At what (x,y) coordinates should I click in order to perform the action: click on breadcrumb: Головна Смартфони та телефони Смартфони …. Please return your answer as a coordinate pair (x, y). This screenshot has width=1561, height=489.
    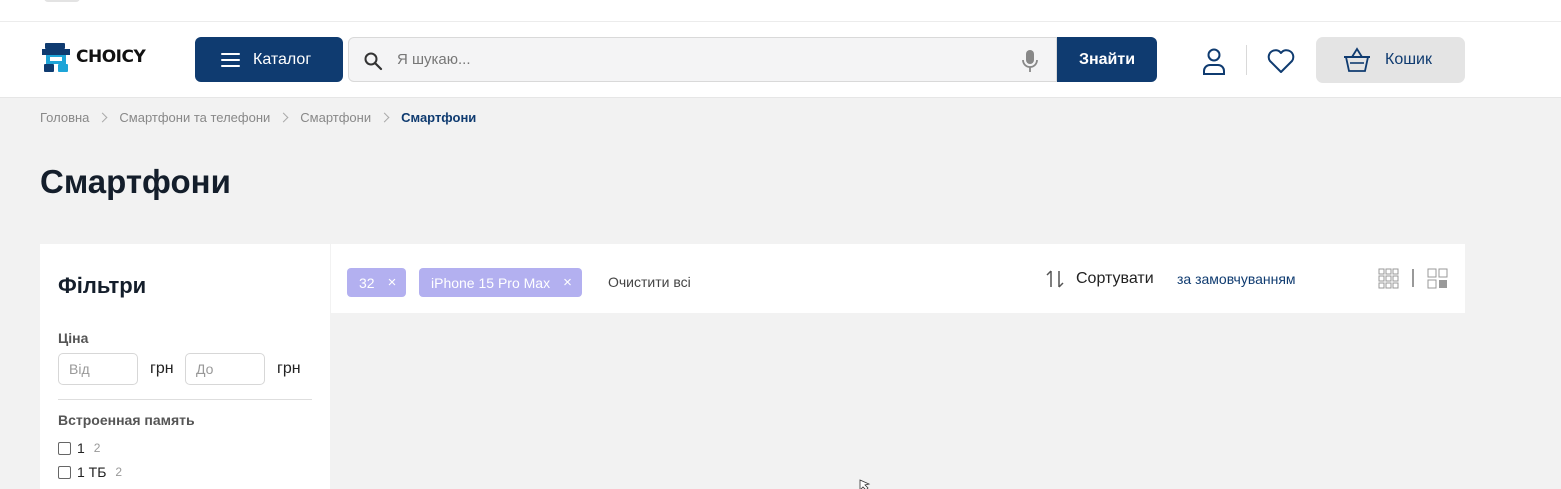
    Looking at the image, I should click on (258, 117).